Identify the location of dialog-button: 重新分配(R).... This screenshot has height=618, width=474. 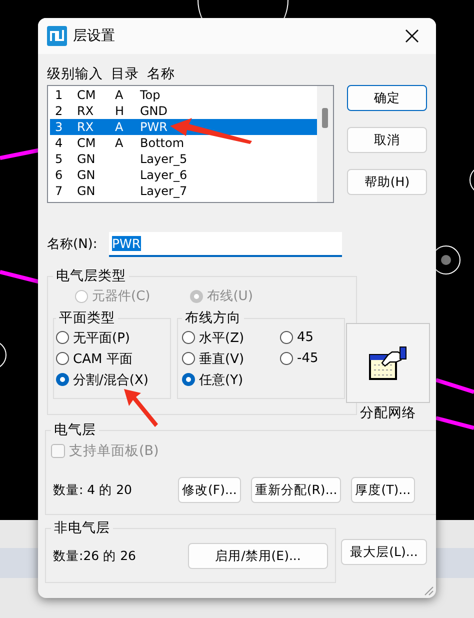
(296, 490).